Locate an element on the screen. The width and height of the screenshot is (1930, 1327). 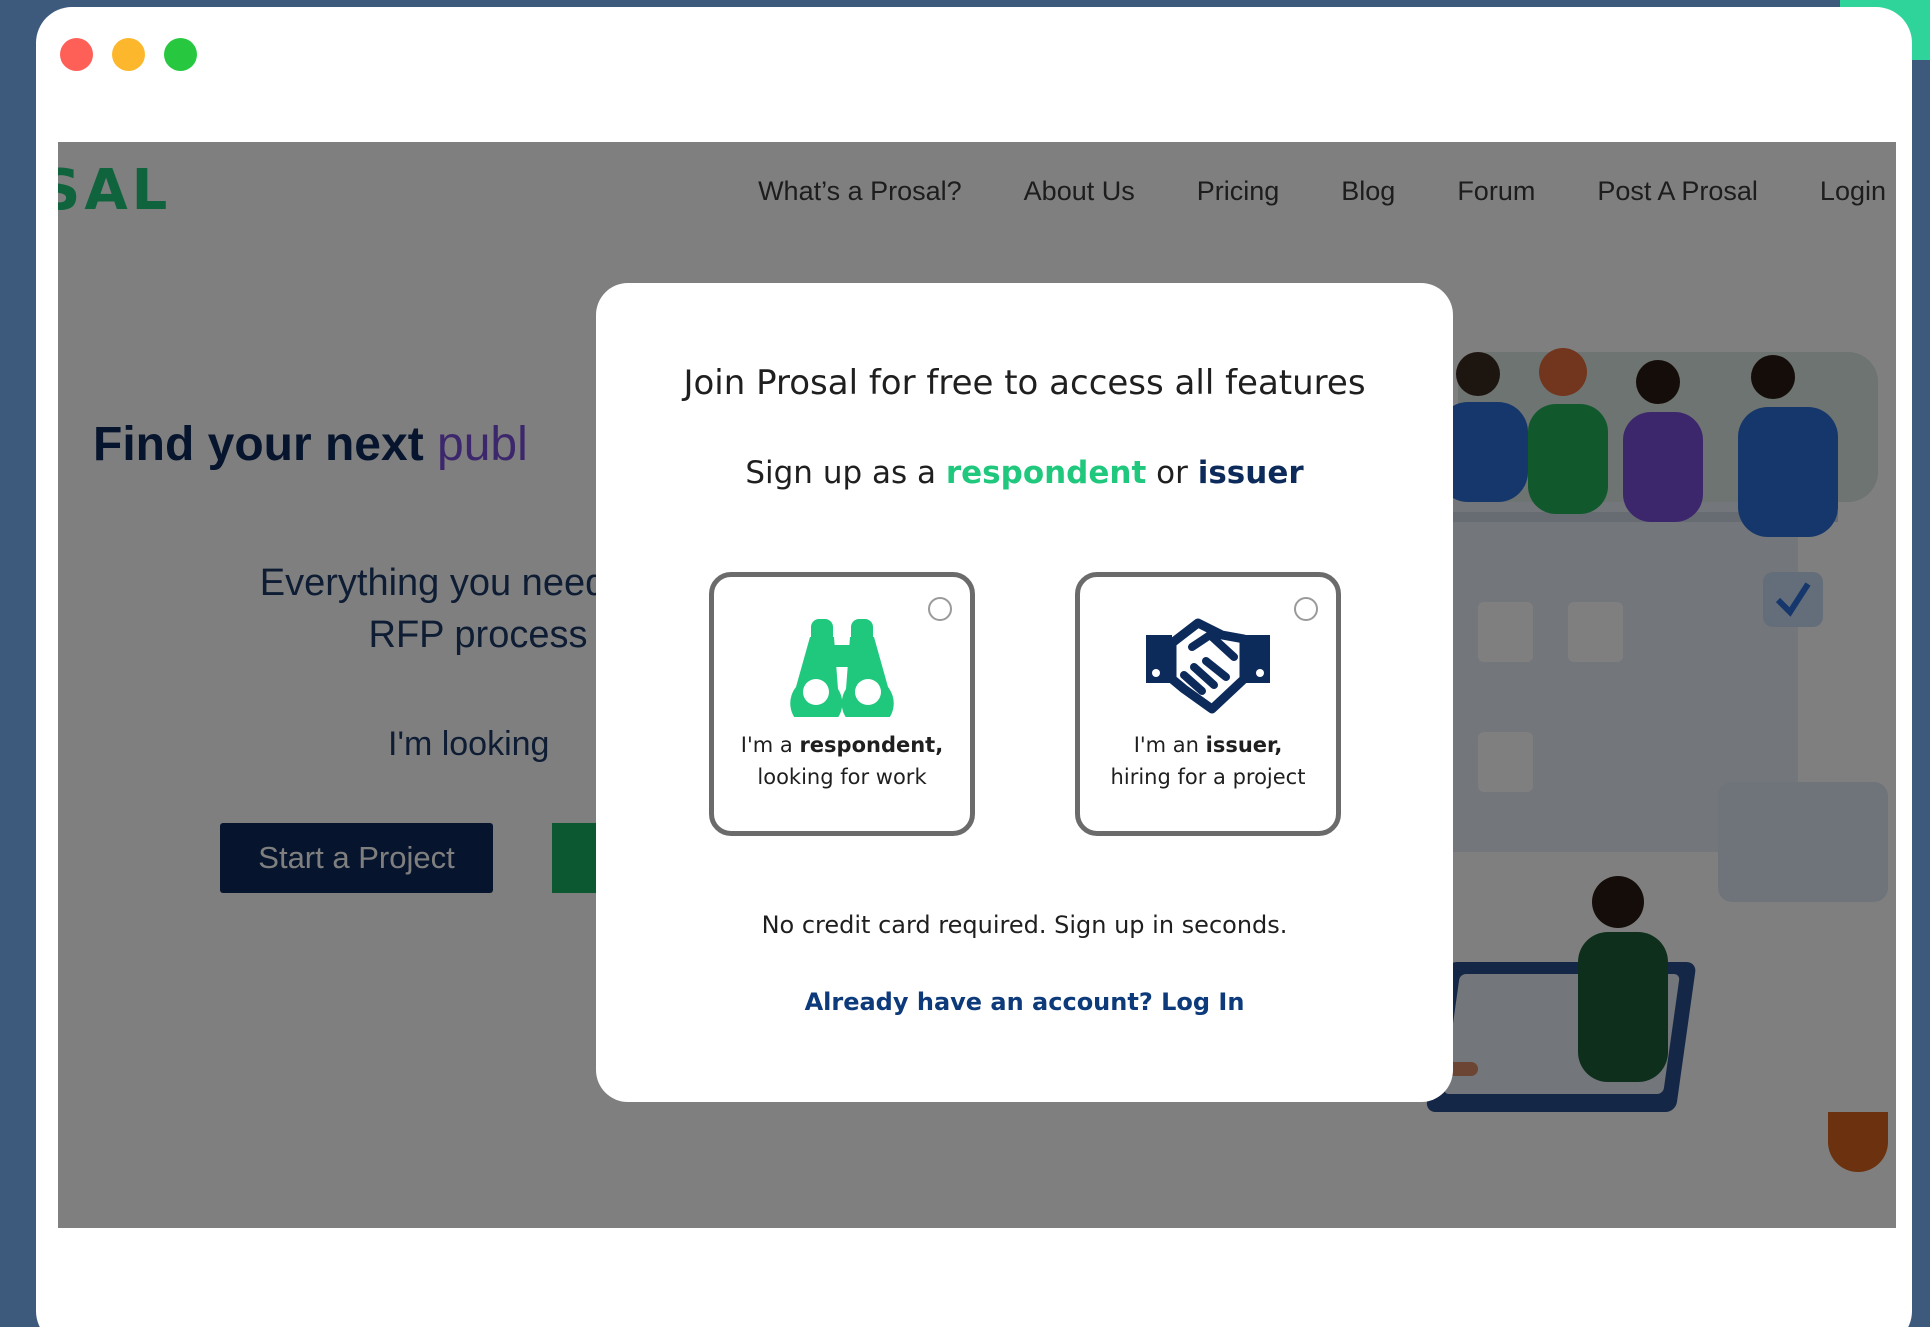
minimize-window-button is located at coordinates (128, 54).